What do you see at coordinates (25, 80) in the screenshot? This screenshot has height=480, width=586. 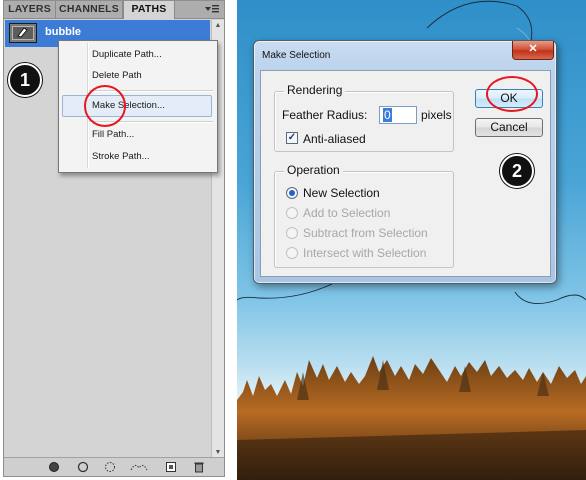 I see `step-badge-1: 1` at bounding box center [25, 80].